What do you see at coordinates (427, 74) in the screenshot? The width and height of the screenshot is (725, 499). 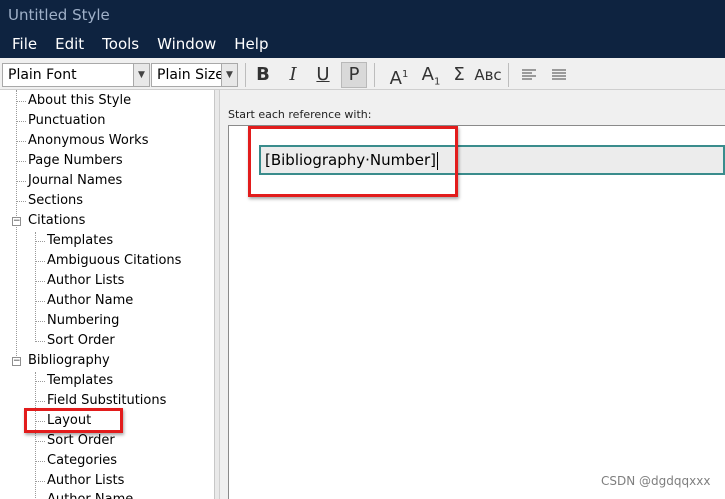 I see `subscript-base: A` at bounding box center [427, 74].